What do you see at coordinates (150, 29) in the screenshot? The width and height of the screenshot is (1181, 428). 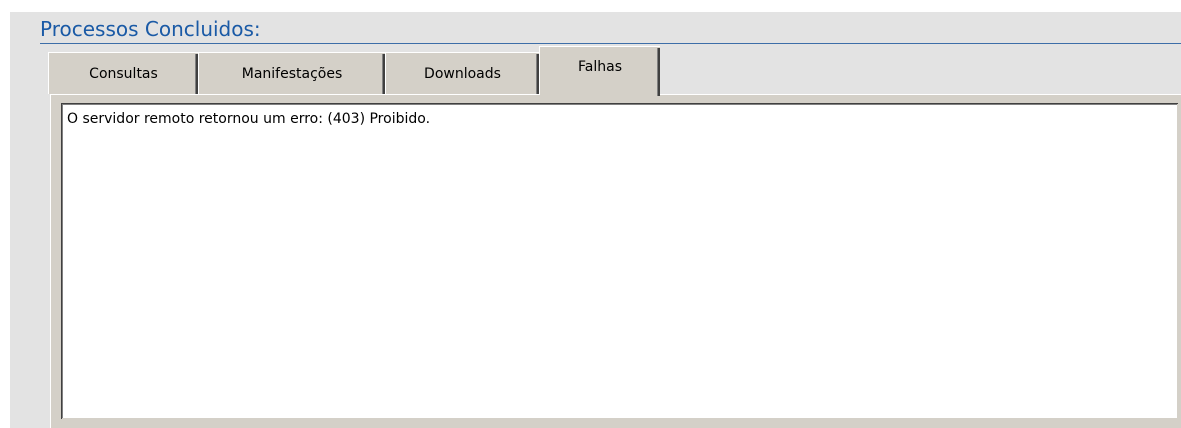 I see `section-title: Processos Concluidos:` at bounding box center [150, 29].